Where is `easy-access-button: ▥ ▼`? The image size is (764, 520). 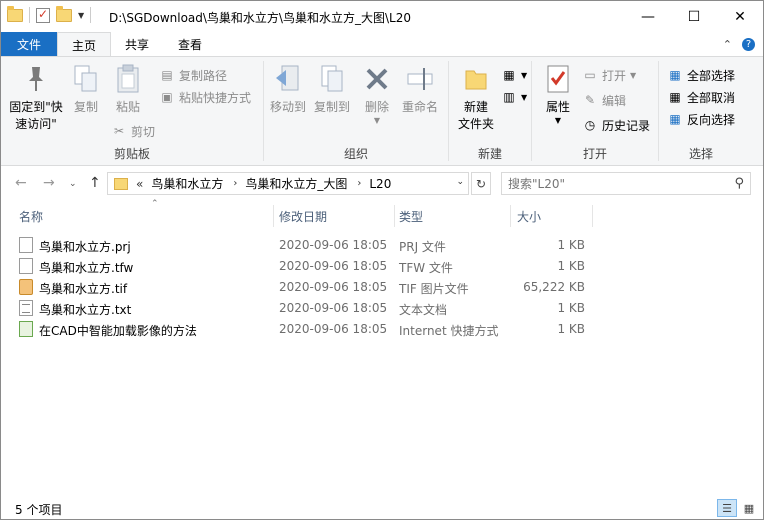
easy-access-button: ▥ ▼ is located at coordinates (514, 97).